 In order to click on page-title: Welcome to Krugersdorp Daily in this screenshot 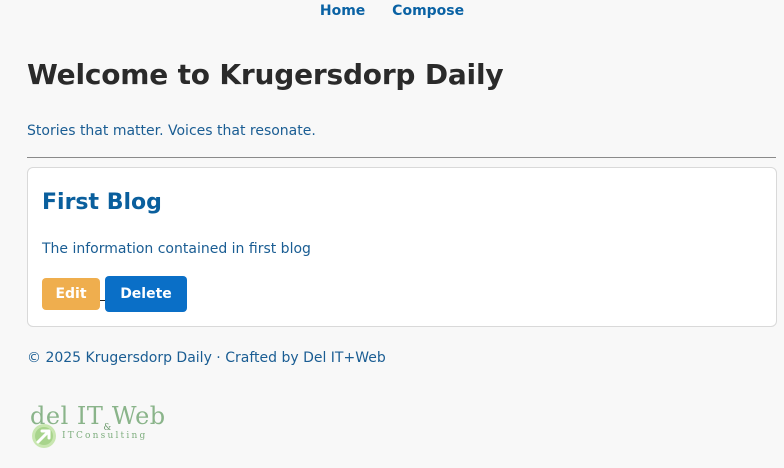, I will do `click(265, 74)`.